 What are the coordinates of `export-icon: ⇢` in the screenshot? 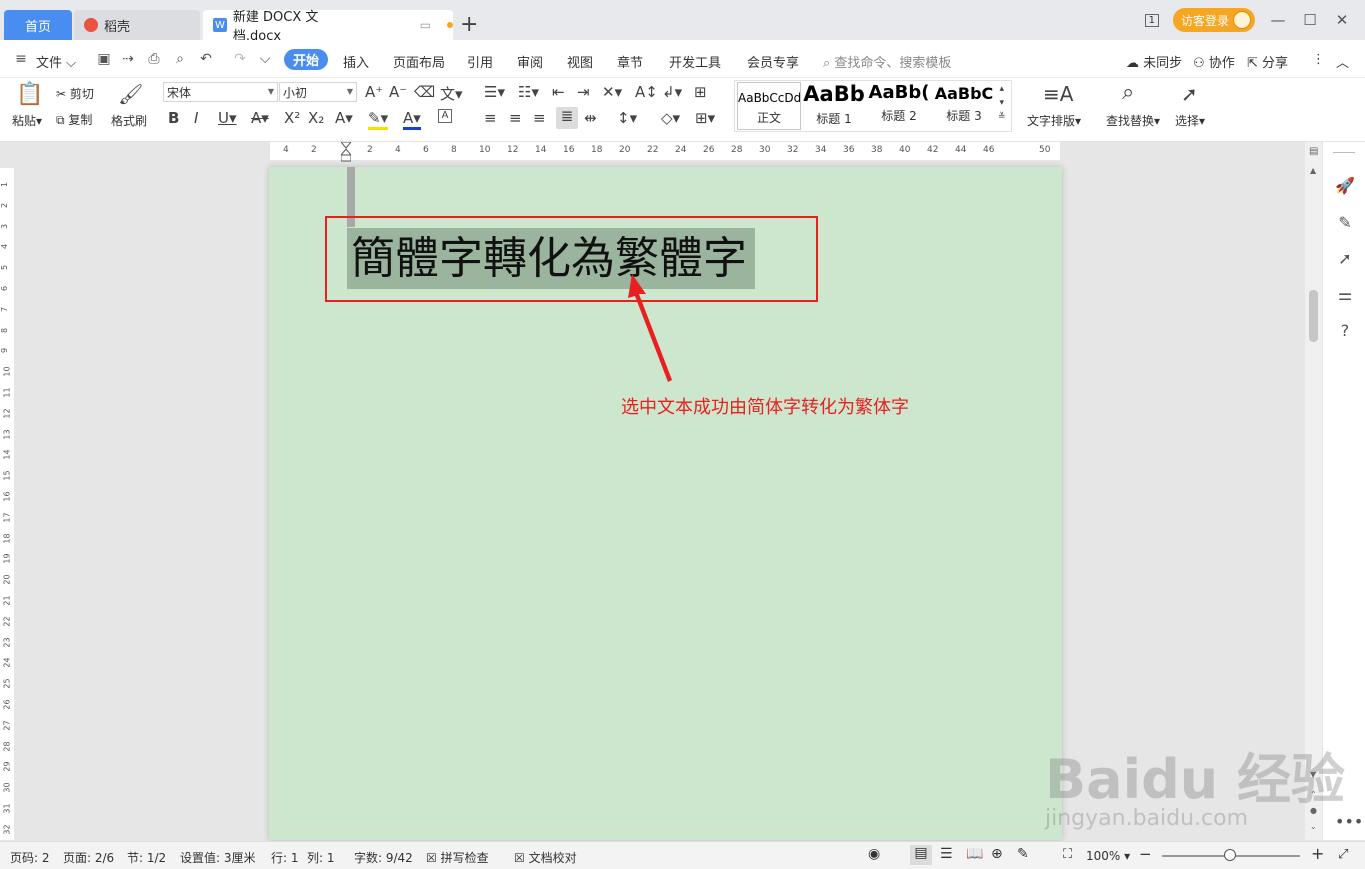 It's located at (128, 59).